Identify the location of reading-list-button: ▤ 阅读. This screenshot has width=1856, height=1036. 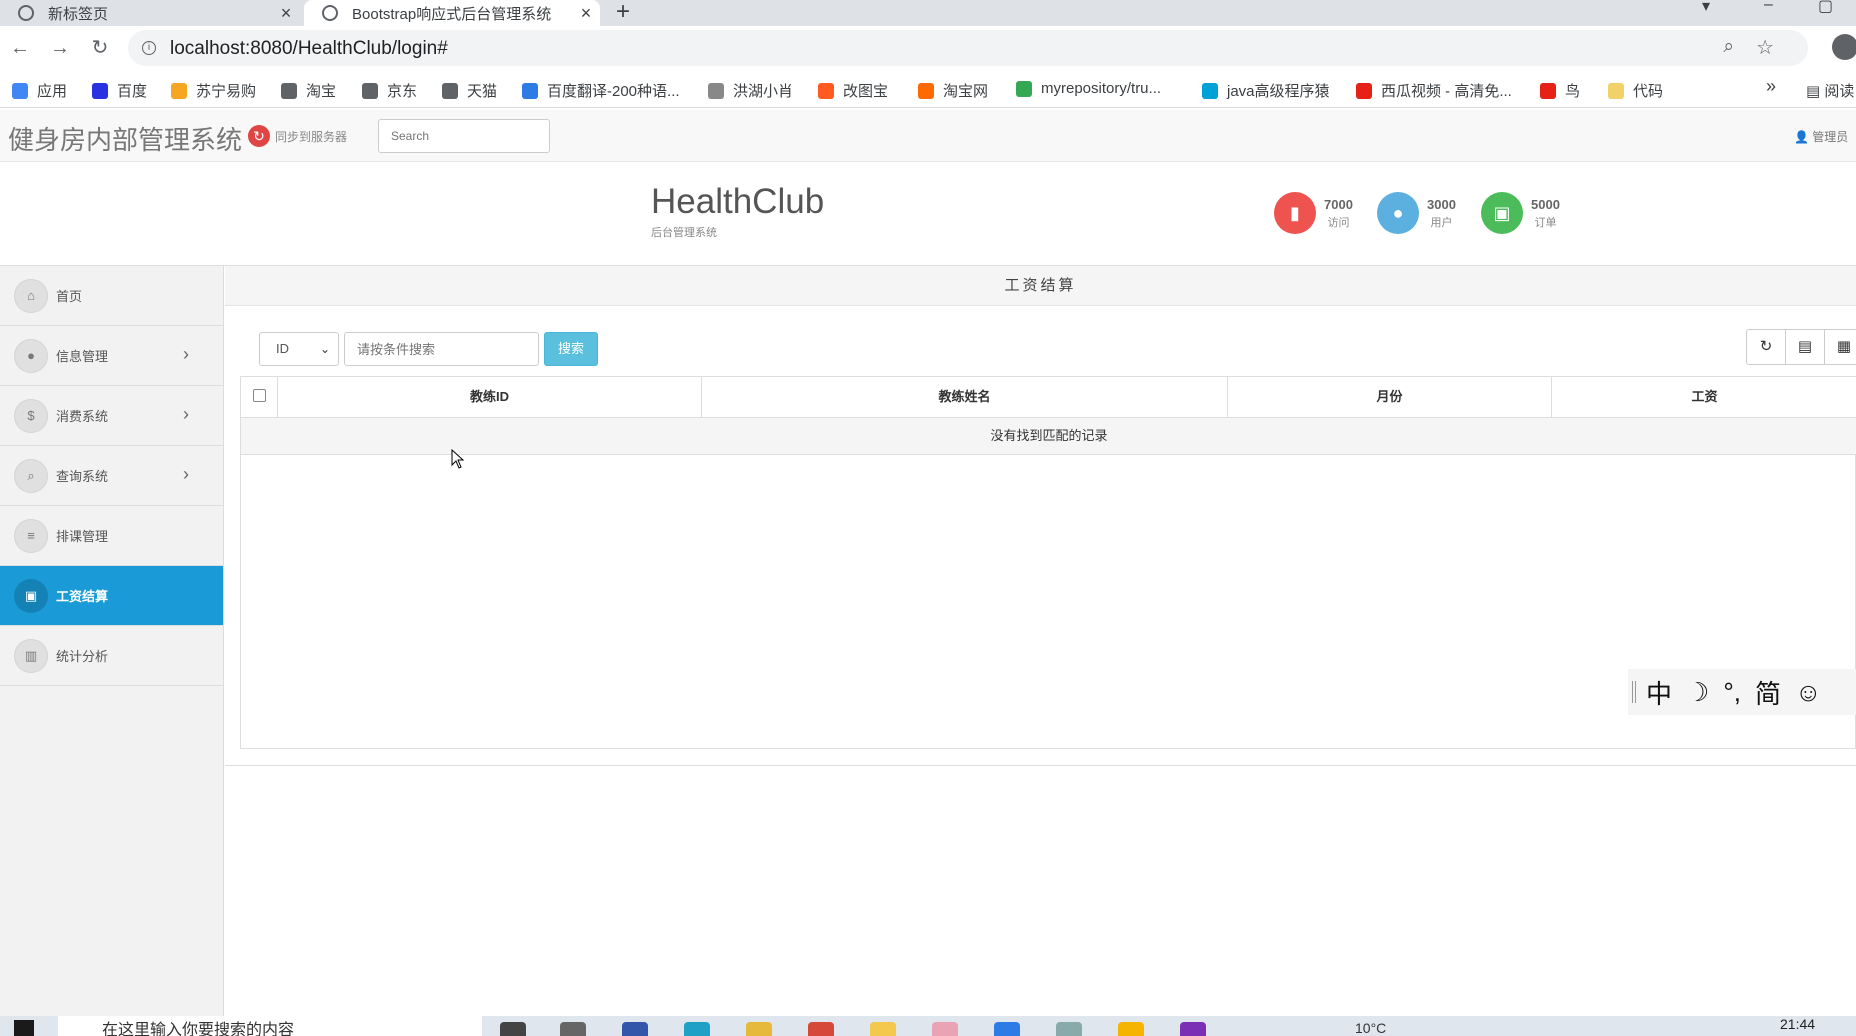
(1830, 90).